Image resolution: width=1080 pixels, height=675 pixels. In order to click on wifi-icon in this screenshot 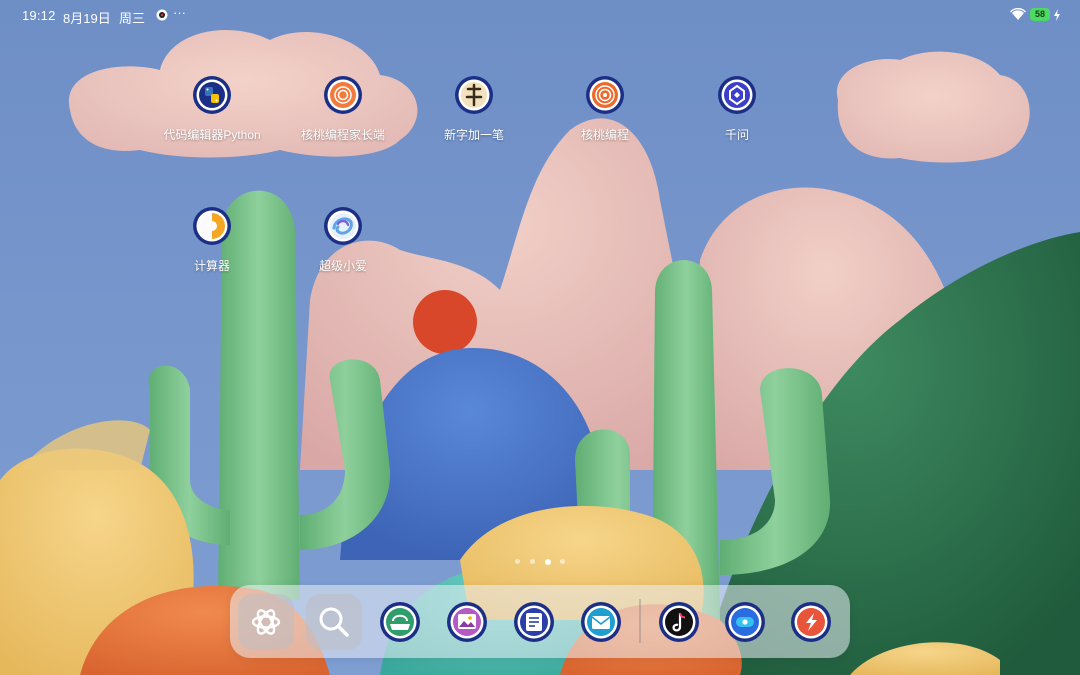, I will do `click(1018, 14)`.